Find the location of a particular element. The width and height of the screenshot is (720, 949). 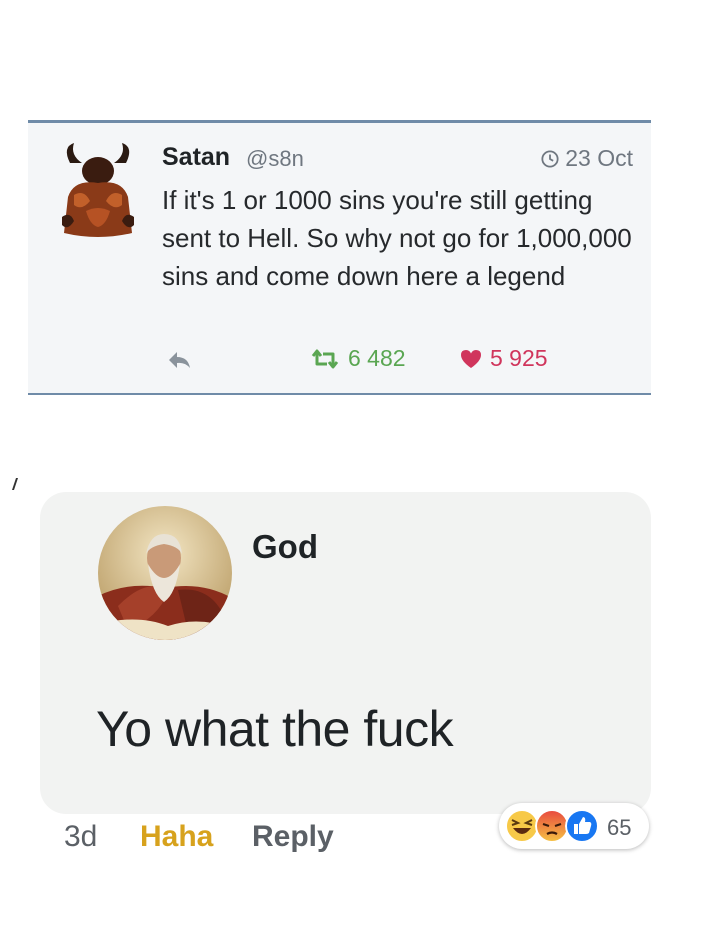

tweet-author-name: Satan is located at coordinates (196, 157).